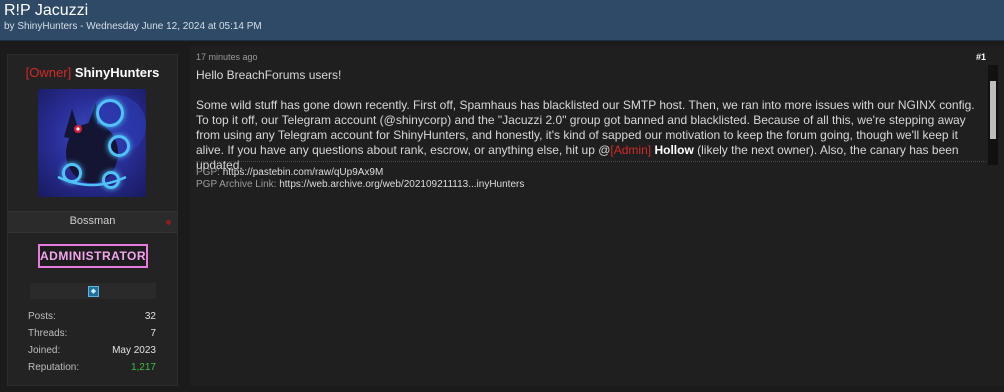  Describe the element at coordinates (591, 161) in the screenshot. I see `signature-divider` at that location.